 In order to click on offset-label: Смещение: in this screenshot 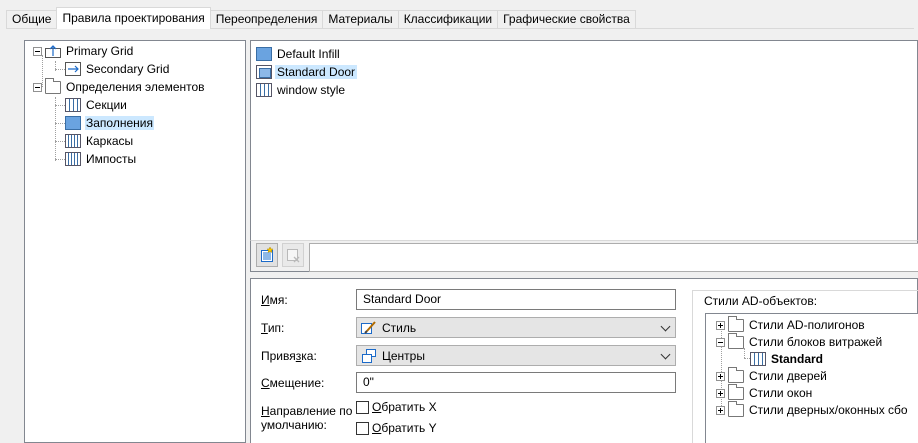, I will do `click(293, 383)`.